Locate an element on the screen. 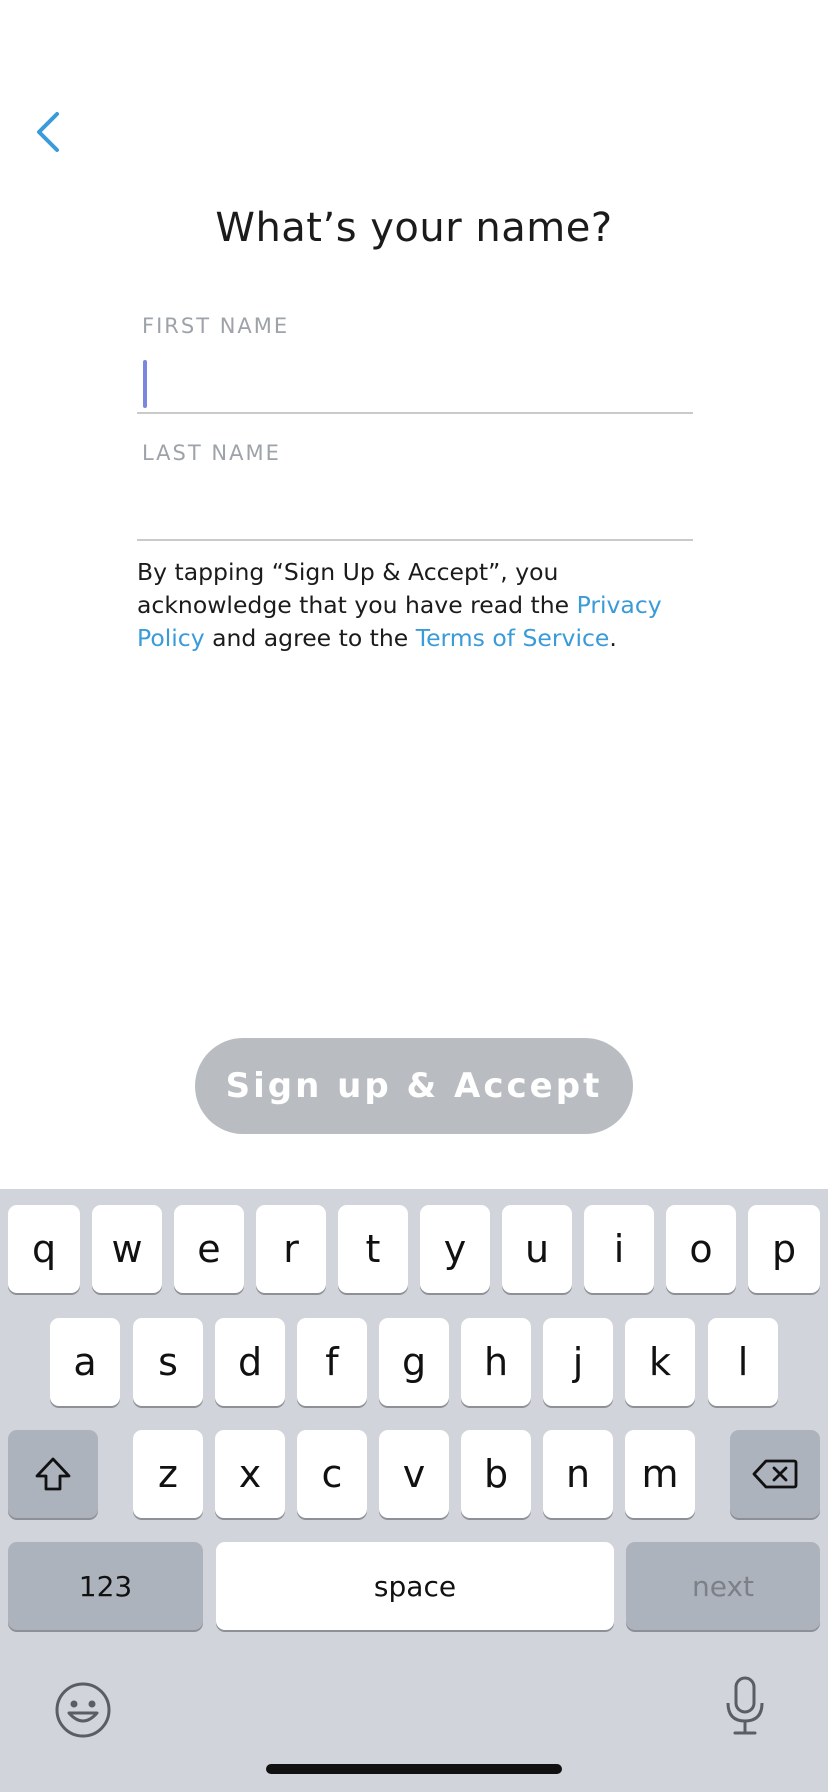  key-u: u is located at coordinates (537, 1249).